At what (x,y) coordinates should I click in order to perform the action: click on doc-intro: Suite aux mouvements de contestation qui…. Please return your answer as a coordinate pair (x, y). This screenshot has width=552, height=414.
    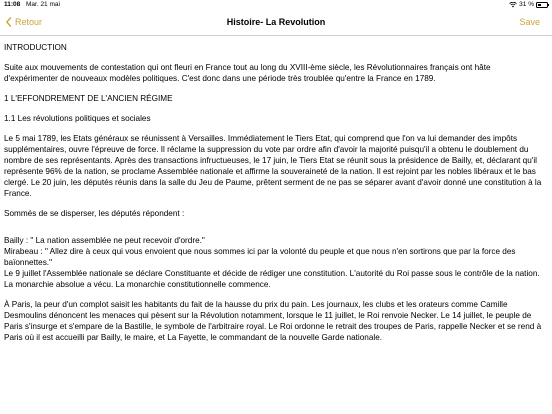
    Looking at the image, I should click on (247, 73).